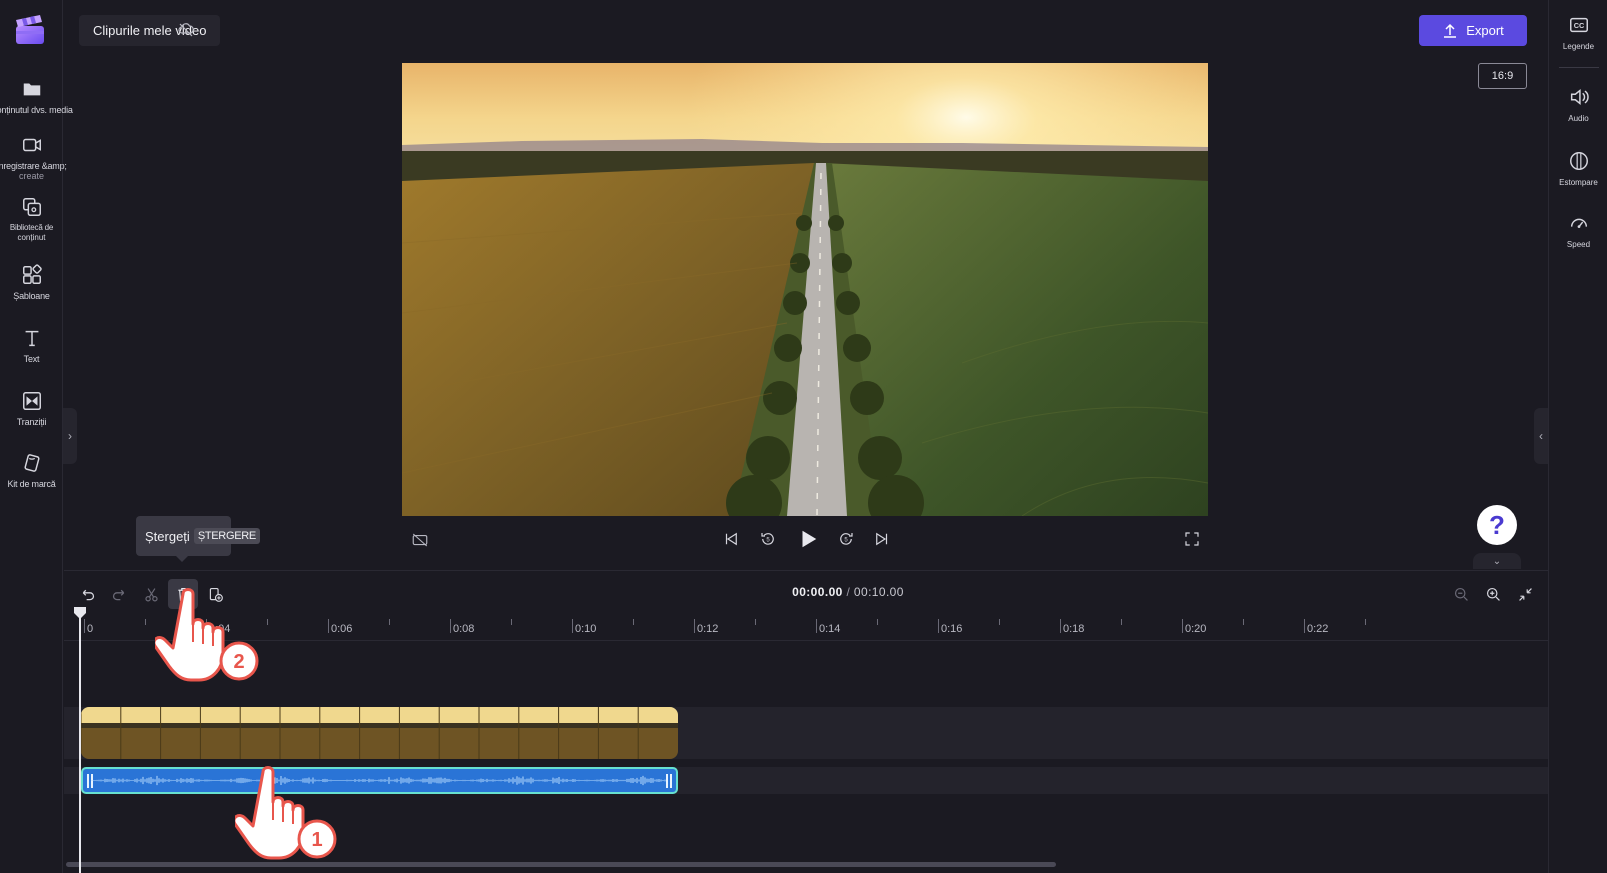 This screenshot has width=1607, height=873. Describe the element at coordinates (33, 157) in the screenshot. I see `sidebar-item-record-create: Înregistrare &amp; create` at that location.